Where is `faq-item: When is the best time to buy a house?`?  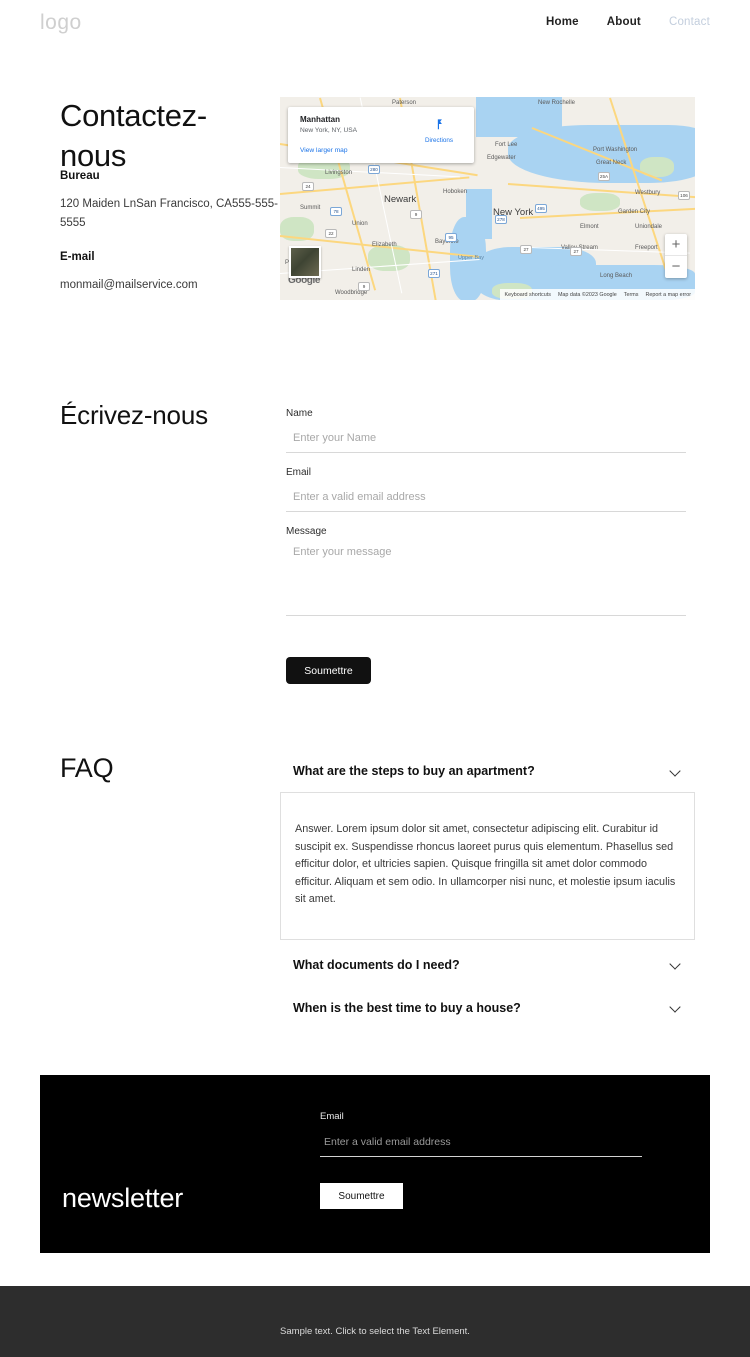
faq-item: When is the best time to buy a house? is located at coordinates (487, 1008).